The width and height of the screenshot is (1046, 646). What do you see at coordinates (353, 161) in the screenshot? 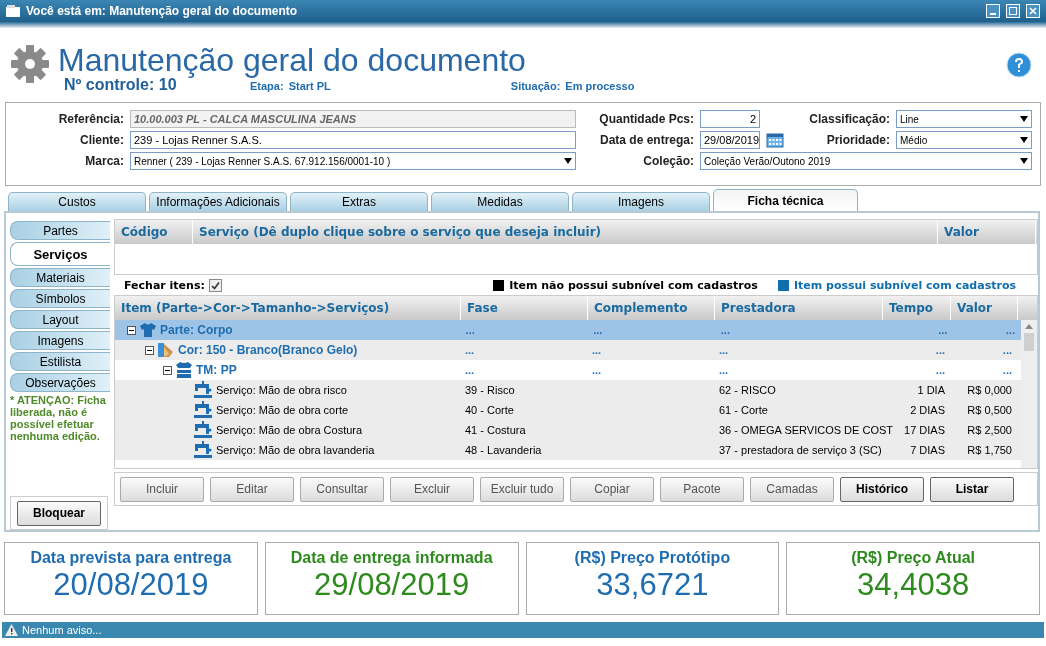
I see `brand-dropdown: Renner ( 239 - Lojas Renner S.A.S. 67.912.156/0001-10 )` at bounding box center [353, 161].